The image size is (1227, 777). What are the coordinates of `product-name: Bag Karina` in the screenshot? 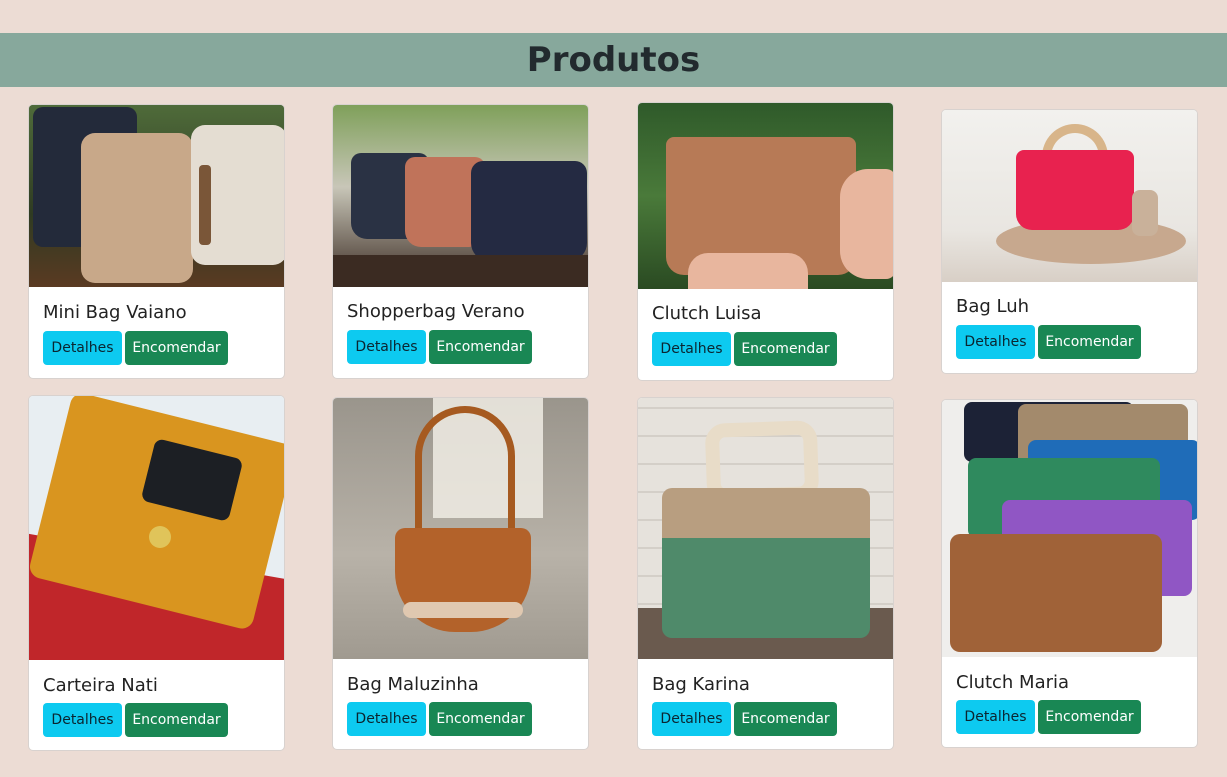 It's located at (701, 684).